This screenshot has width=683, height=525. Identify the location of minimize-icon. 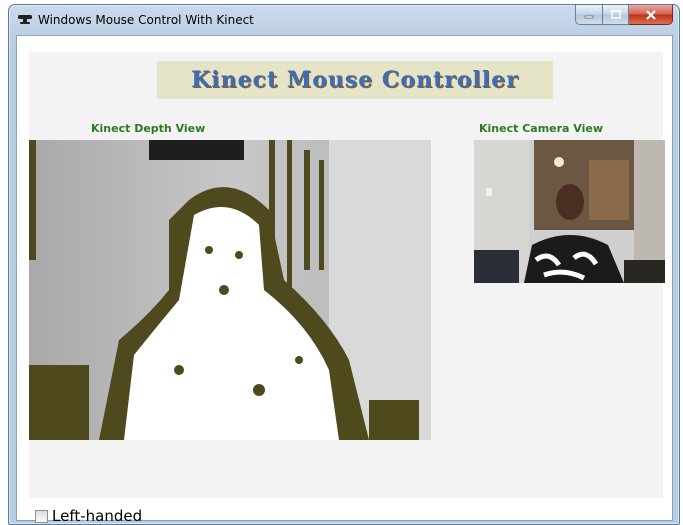
(589, 16).